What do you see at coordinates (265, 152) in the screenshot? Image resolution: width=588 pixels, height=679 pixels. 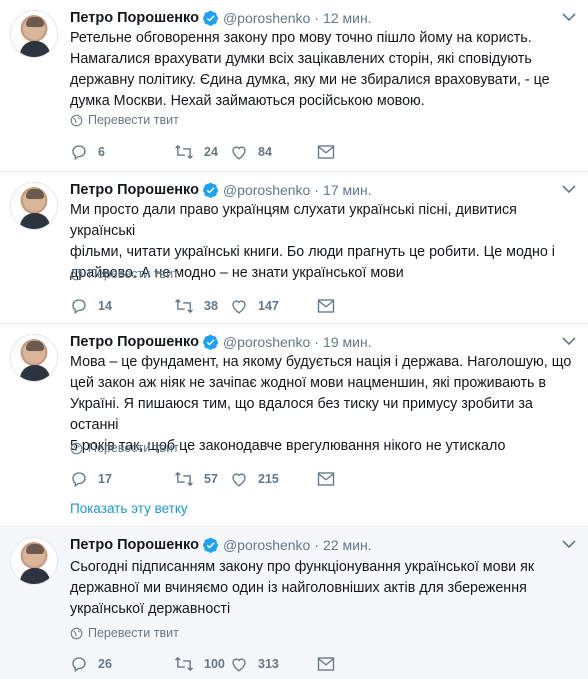 I see `like-count: 84` at bounding box center [265, 152].